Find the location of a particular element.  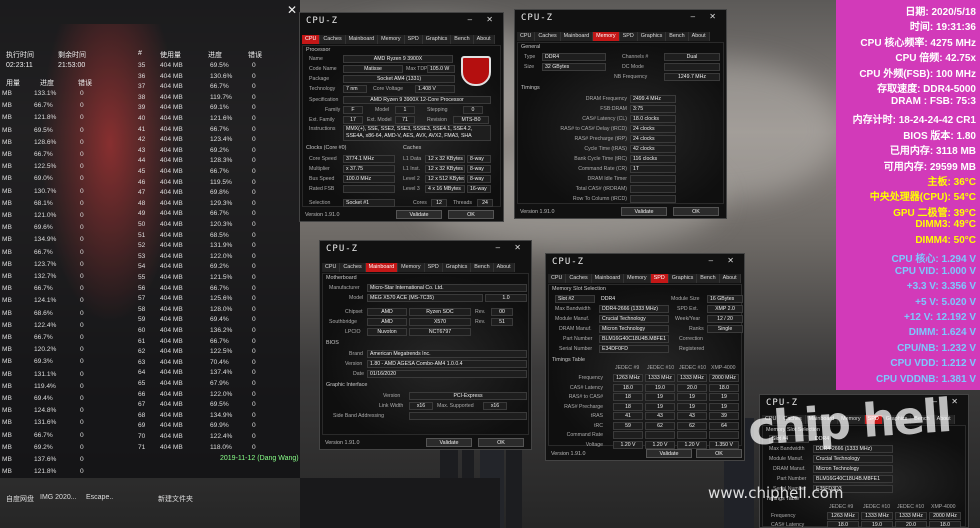

table-cell-n: 69 is located at coordinates (142, 426).